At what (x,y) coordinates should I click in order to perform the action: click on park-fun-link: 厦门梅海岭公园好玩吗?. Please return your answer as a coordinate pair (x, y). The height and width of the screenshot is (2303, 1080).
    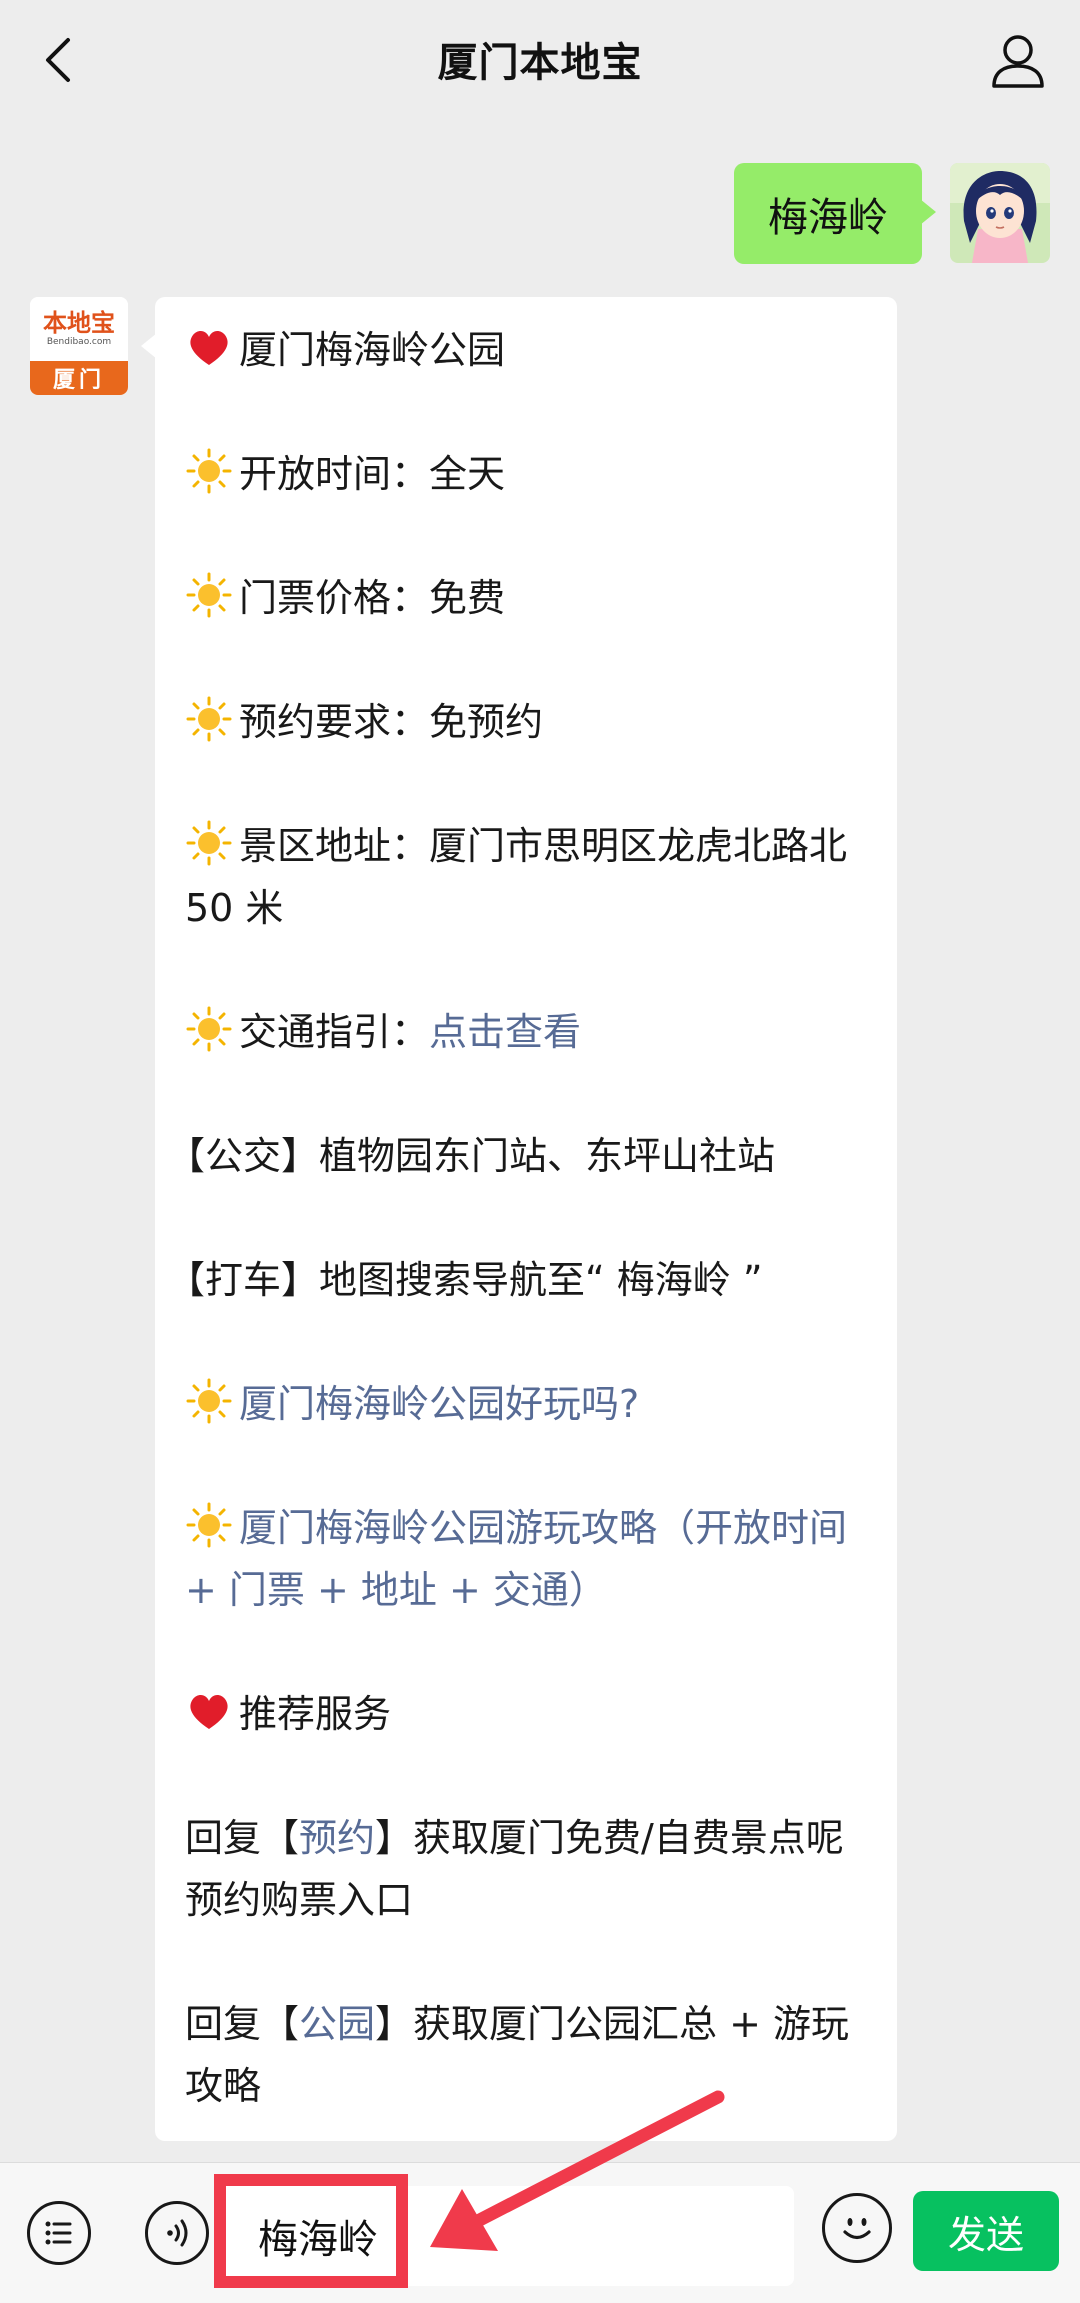
    Looking at the image, I should click on (439, 1404).